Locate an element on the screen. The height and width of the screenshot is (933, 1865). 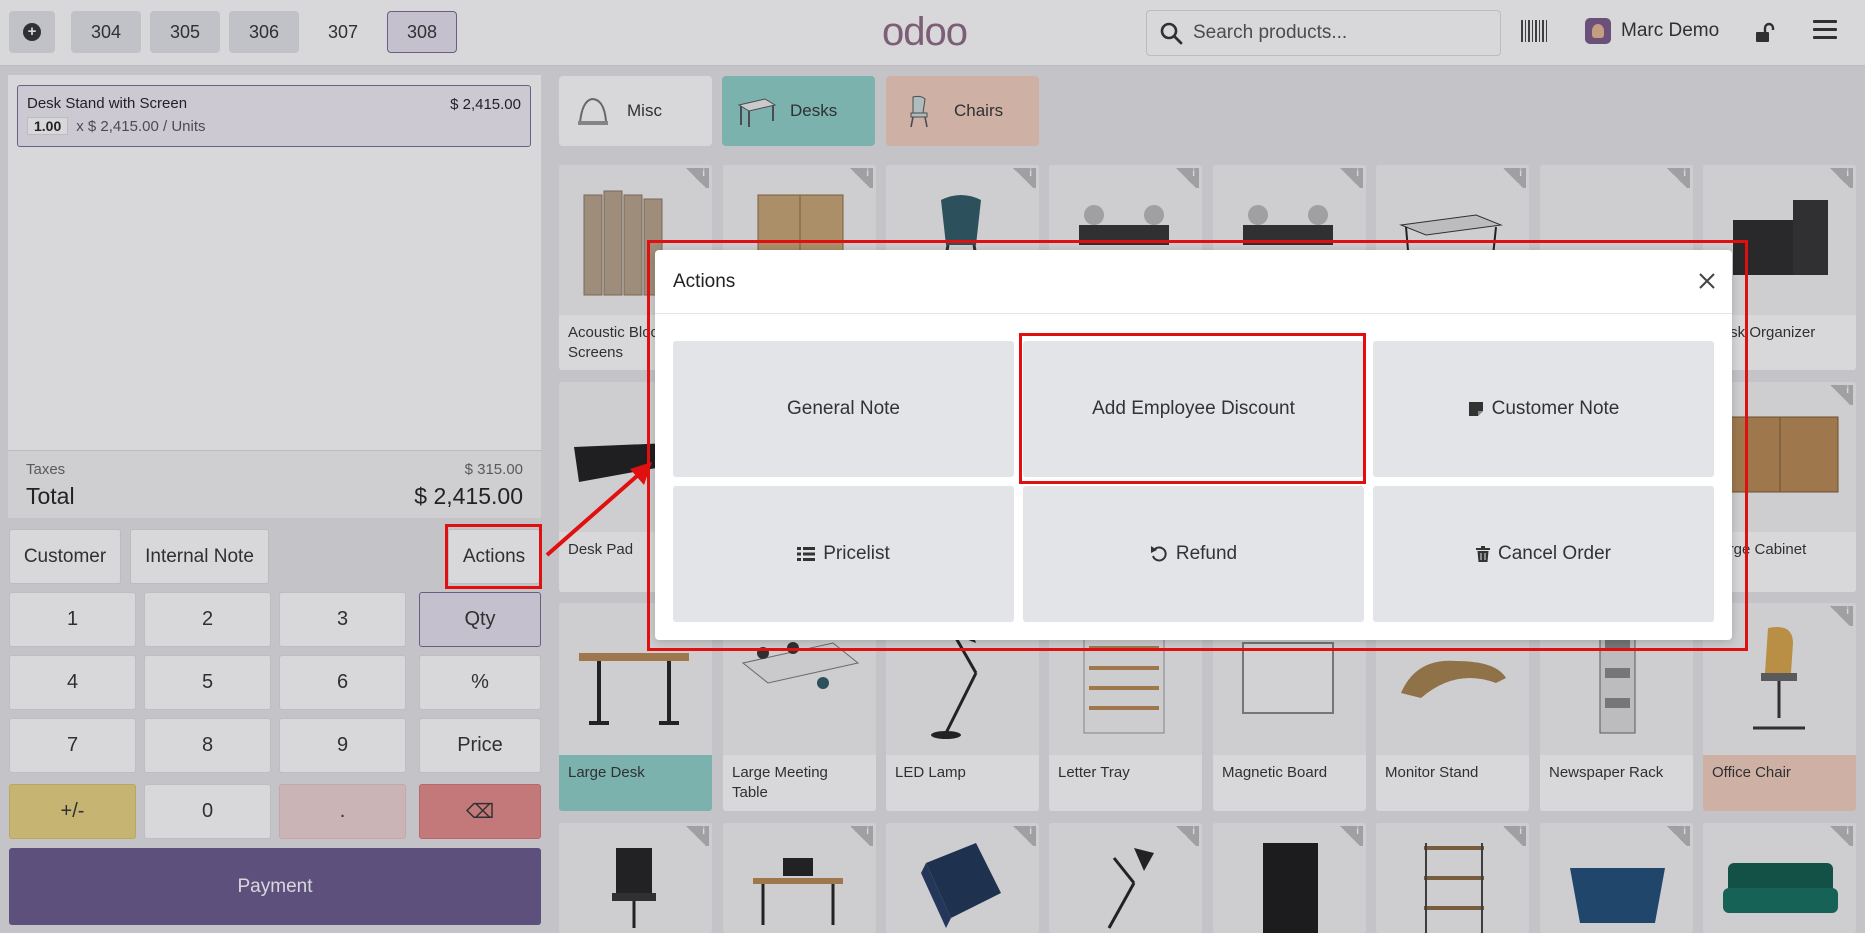
highlight-employee-discount is located at coordinates (1192, 408).